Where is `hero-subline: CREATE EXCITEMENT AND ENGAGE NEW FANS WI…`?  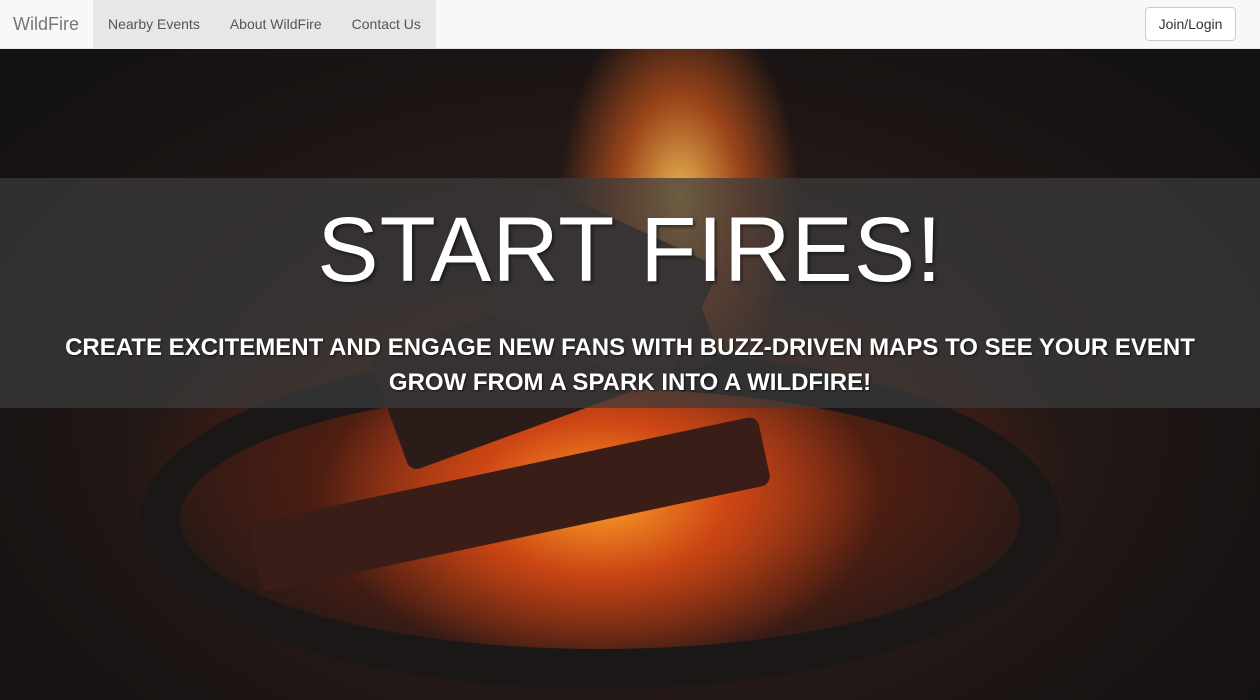 hero-subline: CREATE EXCITEMENT AND ENGAGE NEW FANS WI… is located at coordinates (630, 365).